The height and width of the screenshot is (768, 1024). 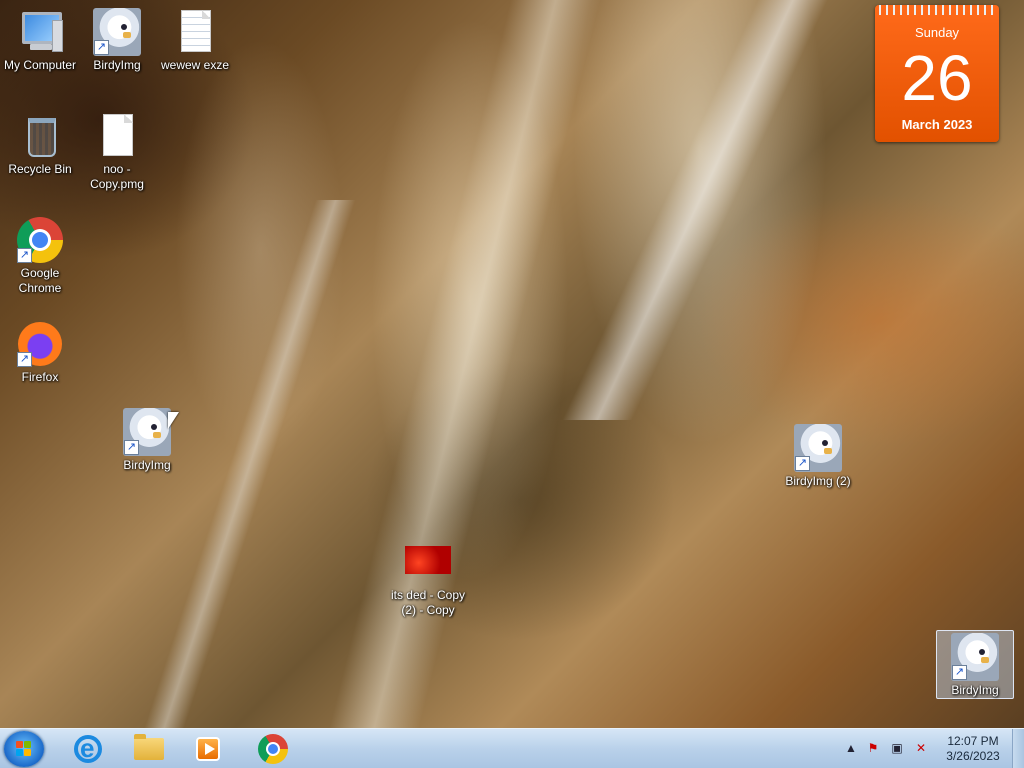 I want to click on file-explorer-icon, so click(x=149, y=747).